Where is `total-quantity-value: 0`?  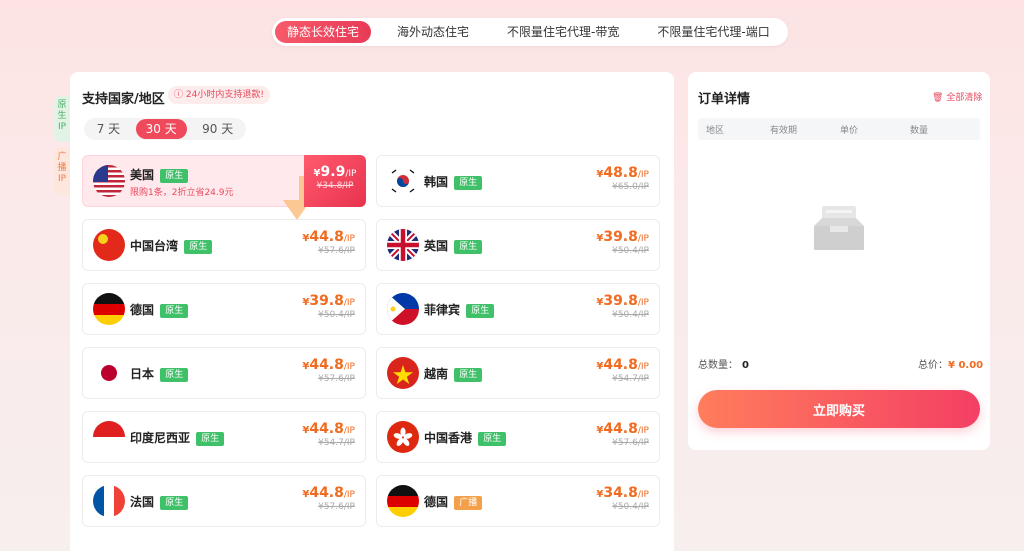
total-quantity-value: 0 is located at coordinates (745, 365).